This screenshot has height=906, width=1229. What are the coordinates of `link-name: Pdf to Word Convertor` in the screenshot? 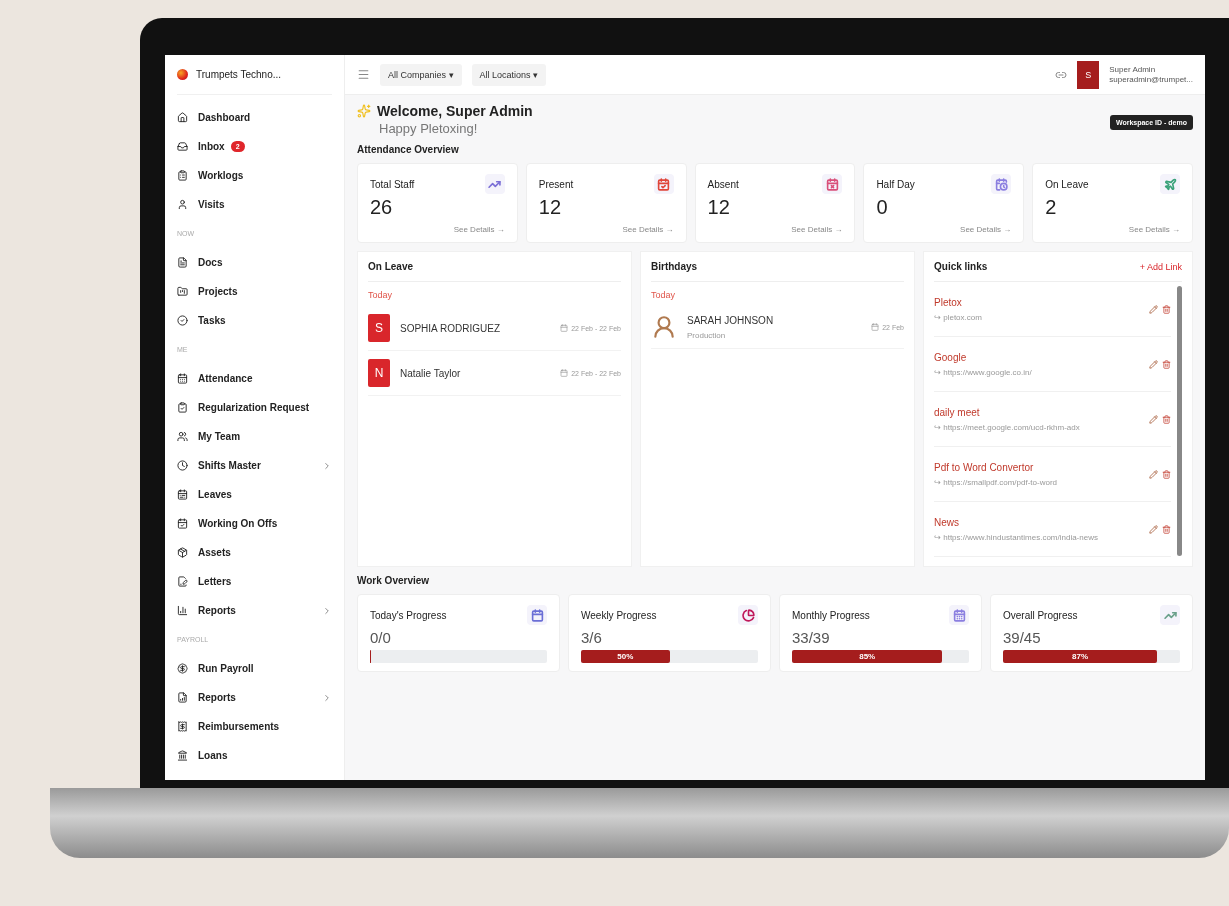 It's located at (1041, 467).